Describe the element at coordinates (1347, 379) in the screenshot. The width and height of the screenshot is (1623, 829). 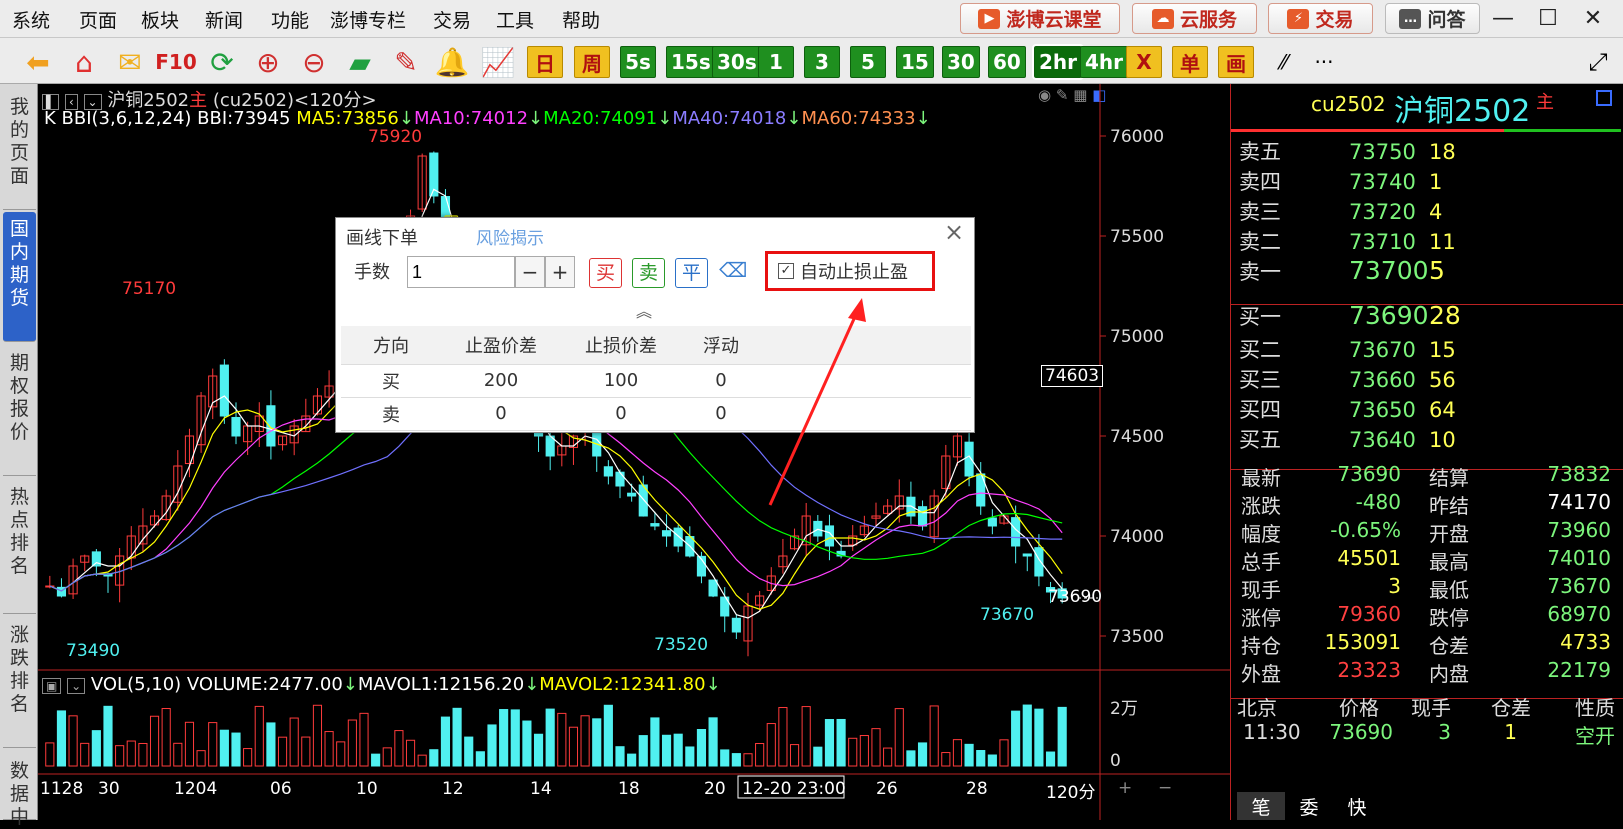
I see `order-book-row: 买三 73660 56` at that location.